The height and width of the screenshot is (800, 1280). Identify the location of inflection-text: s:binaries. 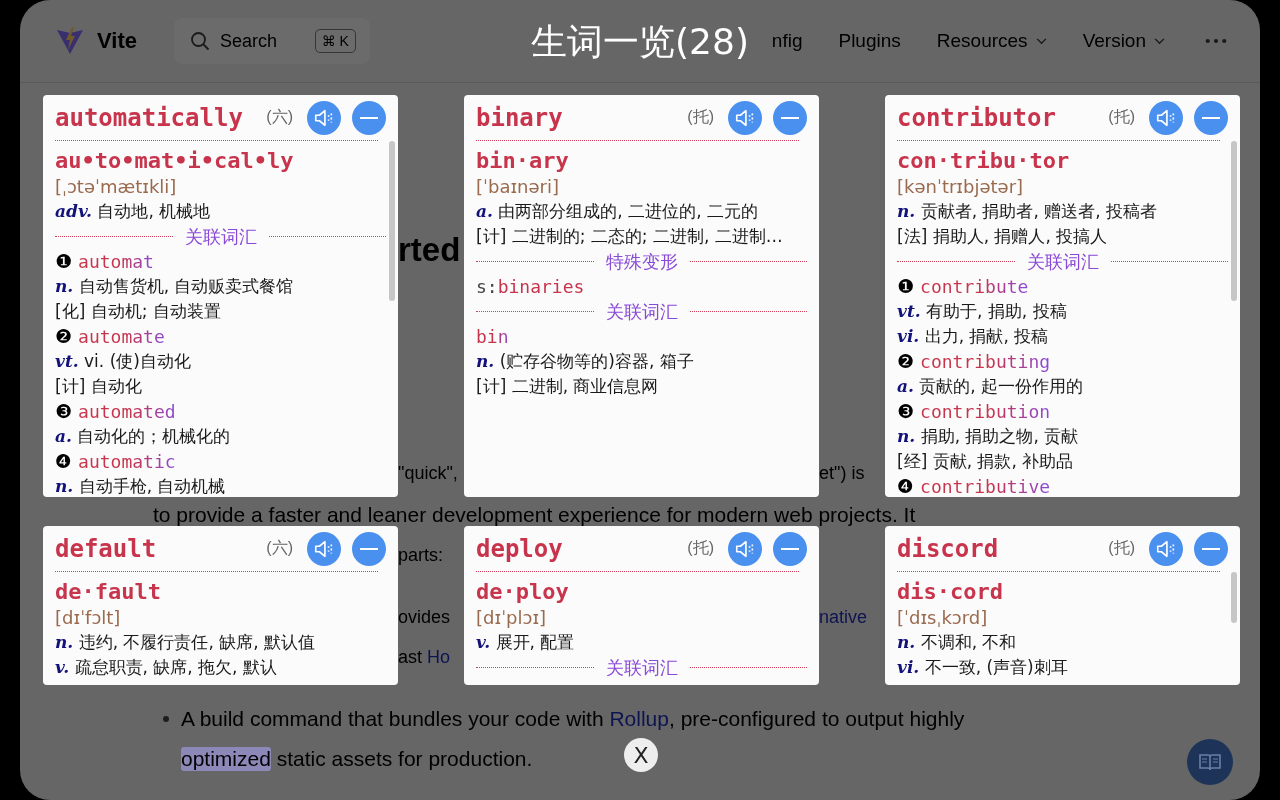
(531, 287).